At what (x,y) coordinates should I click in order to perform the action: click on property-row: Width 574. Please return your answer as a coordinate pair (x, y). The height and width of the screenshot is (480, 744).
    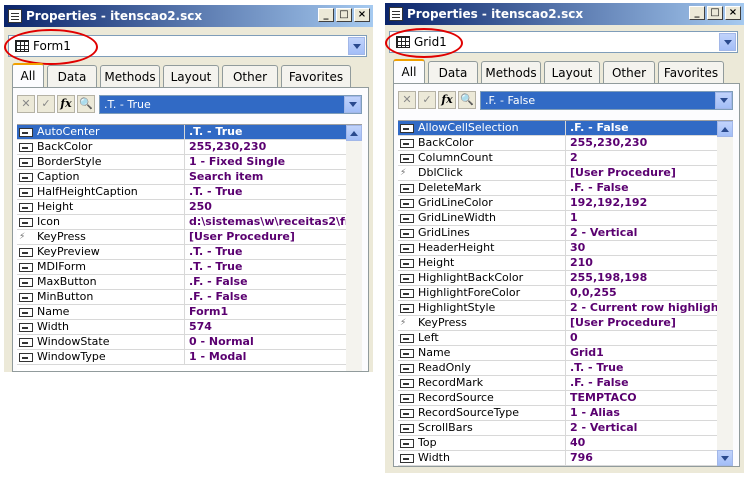
    Looking at the image, I should click on (189, 327).